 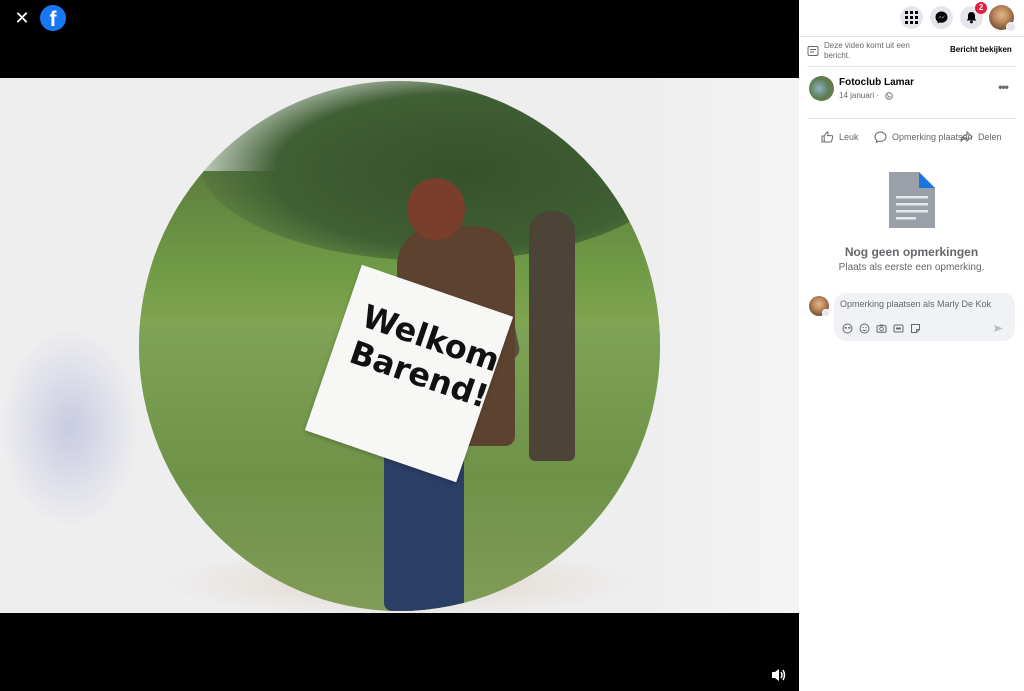 What do you see at coordinates (813, 51) in the screenshot?
I see `post-icon` at bounding box center [813, 51].